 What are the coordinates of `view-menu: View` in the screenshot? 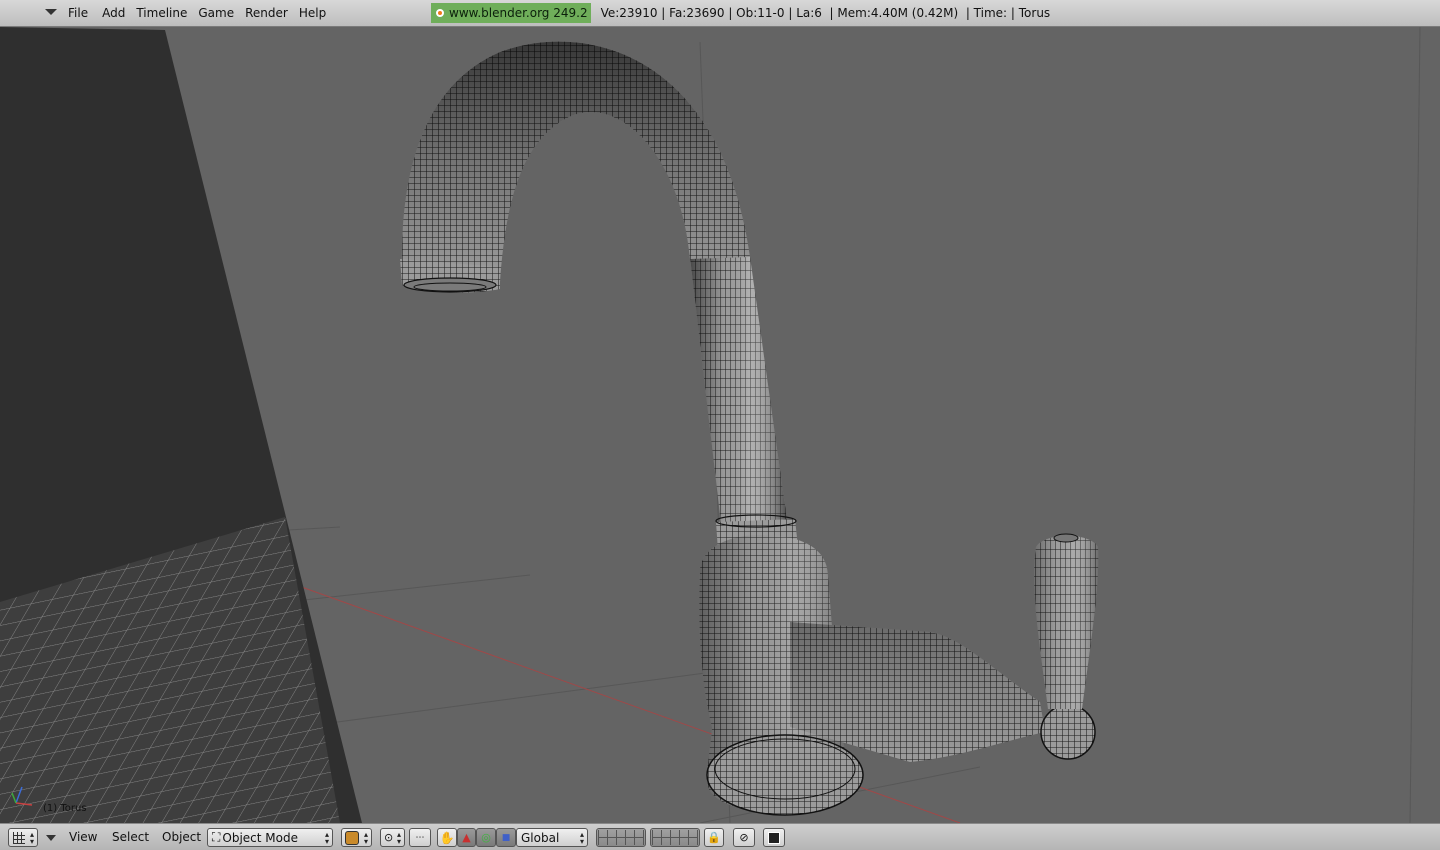 It's located at (83, 837).